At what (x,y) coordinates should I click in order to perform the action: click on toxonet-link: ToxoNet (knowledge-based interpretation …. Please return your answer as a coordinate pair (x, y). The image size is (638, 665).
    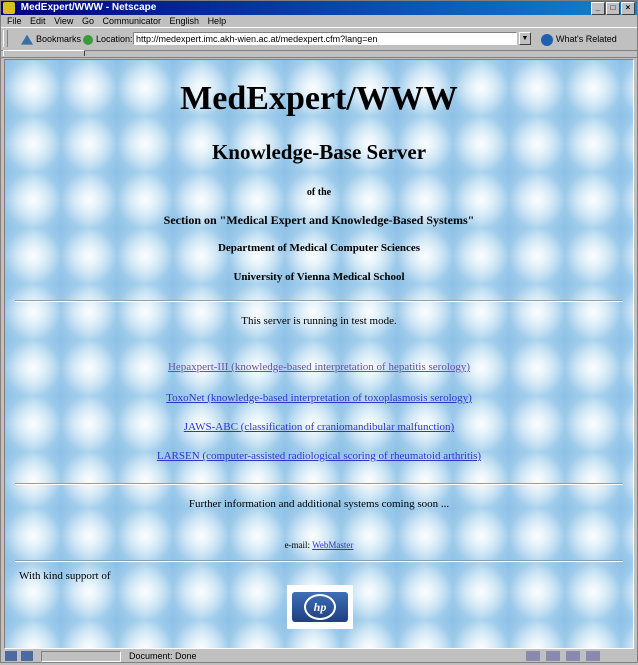
    Looking at the image, I should click on (319, 398).